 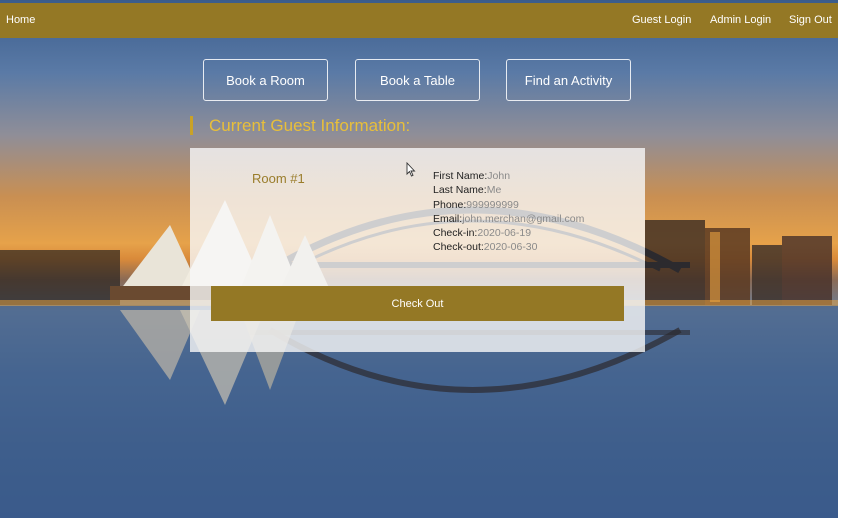 What do you see at coordinates (278, 178) in the screenshot?
I see `room-label: Room #1` at bounding box center [278, 178].